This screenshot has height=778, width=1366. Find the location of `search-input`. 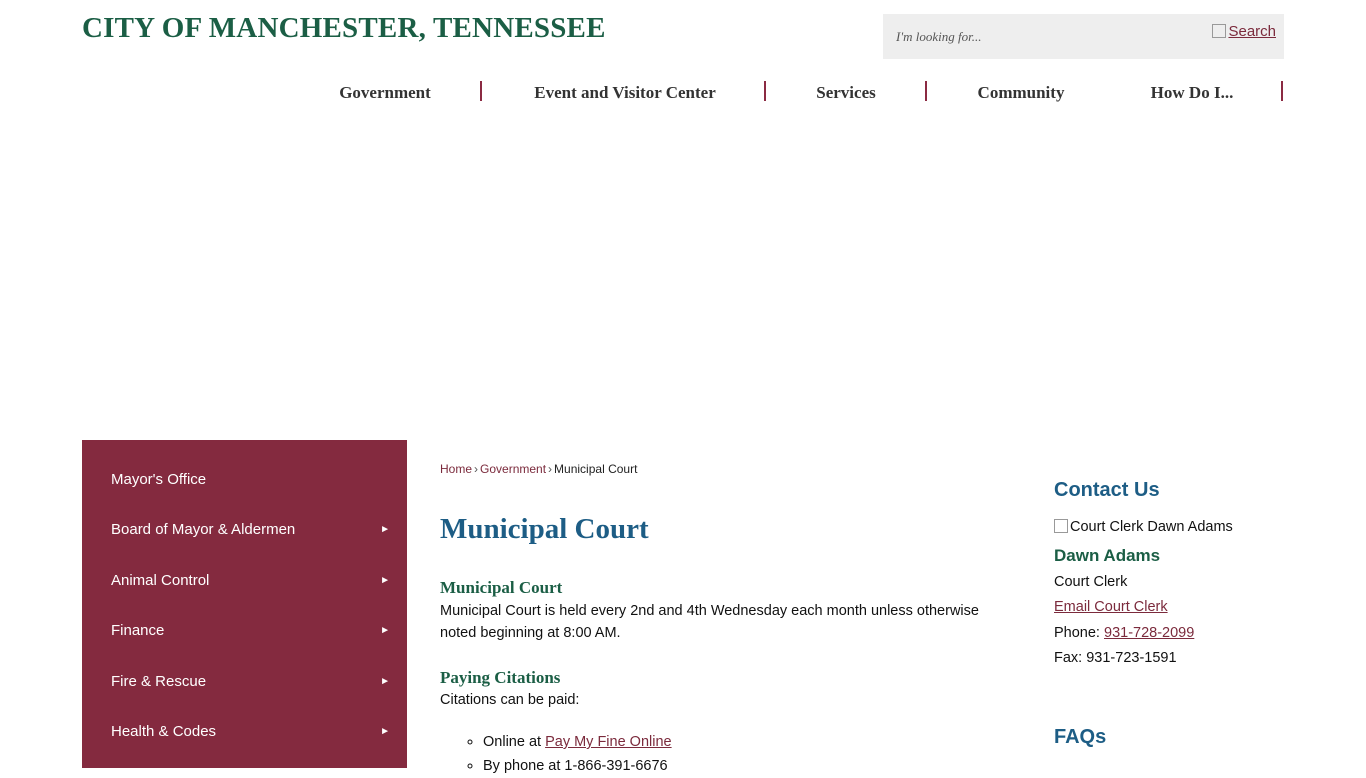

search-input is located at coordinates (1043, 36).